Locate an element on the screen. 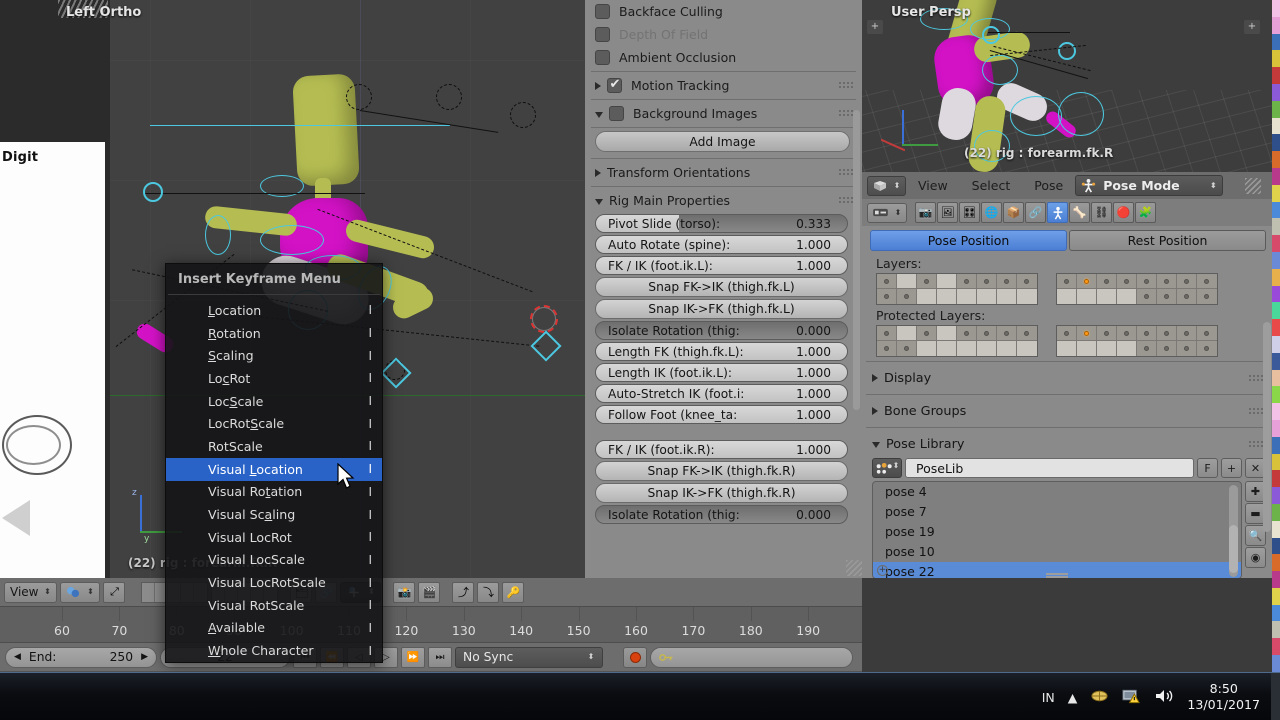 This screenshot has height=720, width=1280. tab-bone: 🦴 is located at coordinates (1079, 212).